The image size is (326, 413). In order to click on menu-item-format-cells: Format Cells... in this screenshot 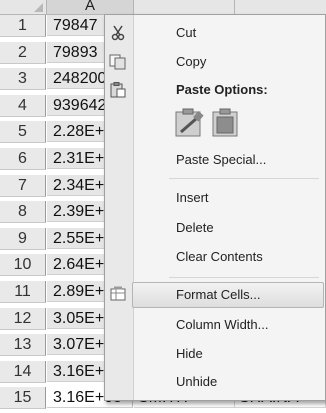, I will do `click(215, 295)`.